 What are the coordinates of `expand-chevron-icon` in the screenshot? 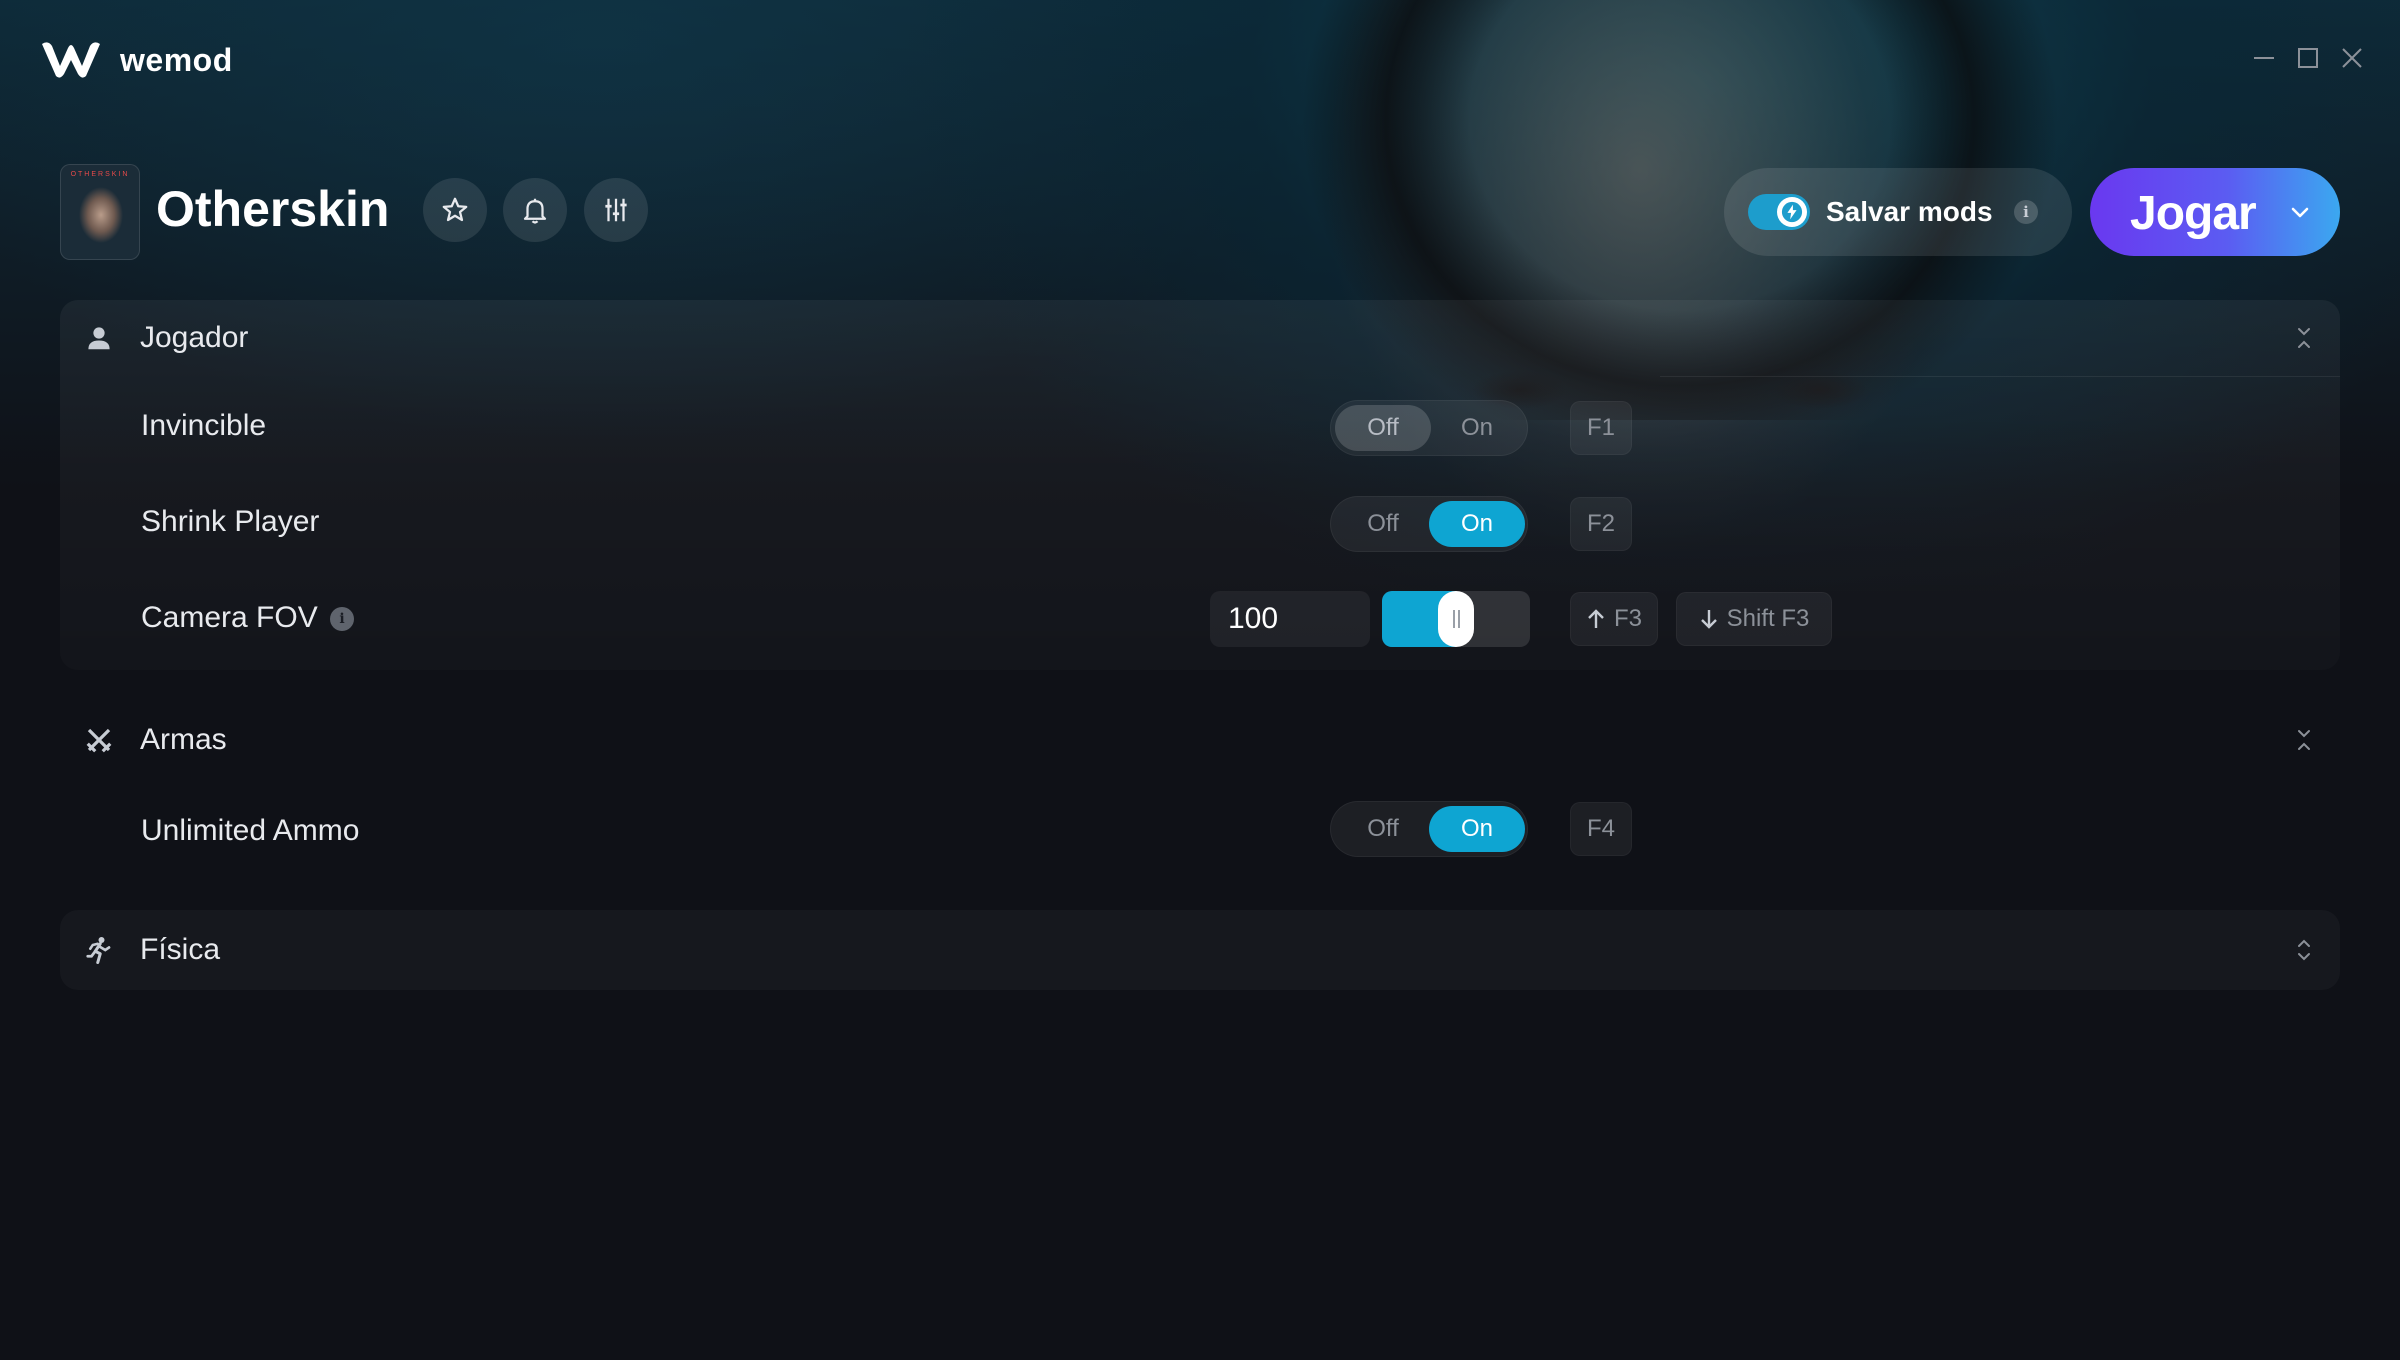 It's located at (2304, 950).